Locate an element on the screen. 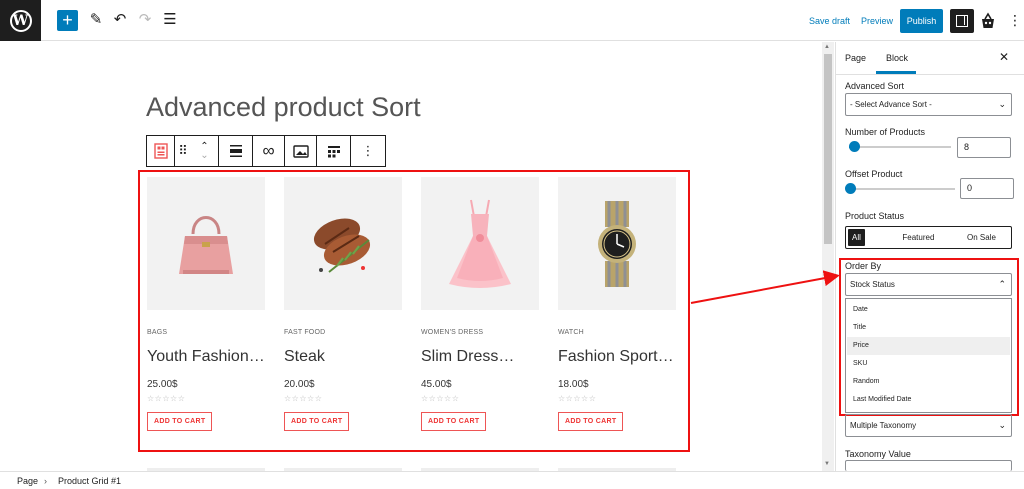 This screenshot has height=489, width=1024. product-category: WOMEN'S DRESS is located at coordinates (452, 332).